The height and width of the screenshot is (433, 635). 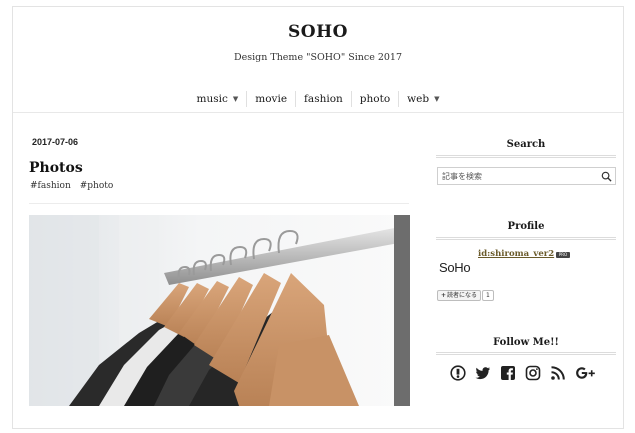 I want to click on nav-item-label: movie, so click(x=271, y=99).